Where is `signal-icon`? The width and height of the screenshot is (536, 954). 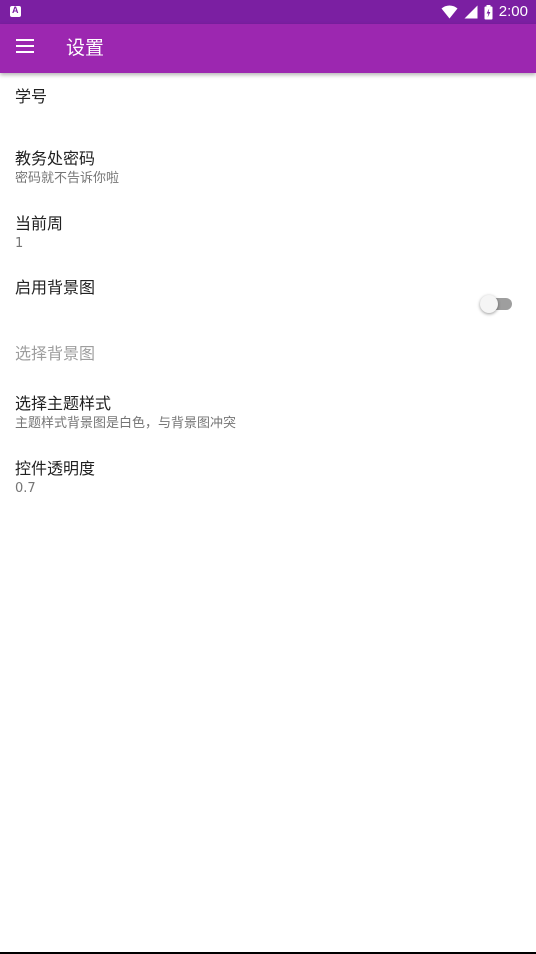
signal-icon is located at coordinates (471, 12).